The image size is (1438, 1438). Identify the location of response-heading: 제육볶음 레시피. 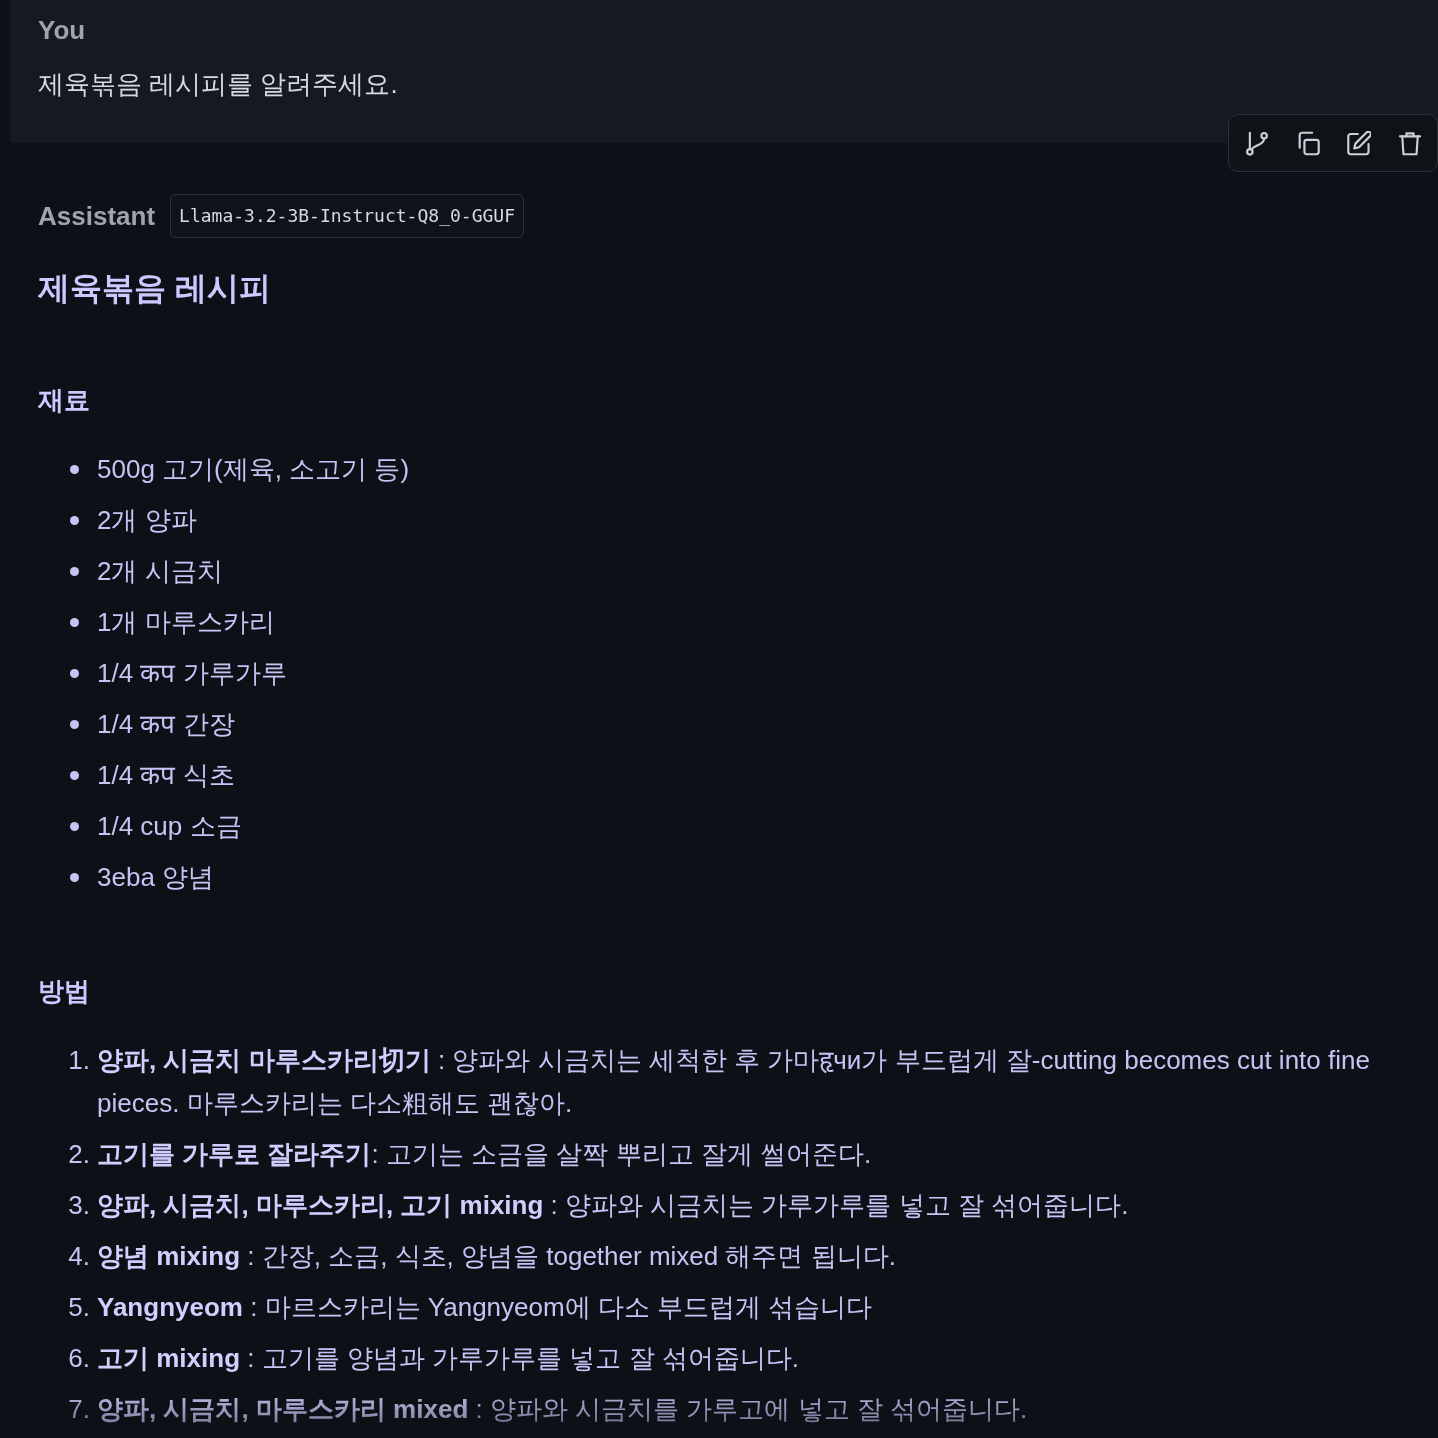
(155, 288).